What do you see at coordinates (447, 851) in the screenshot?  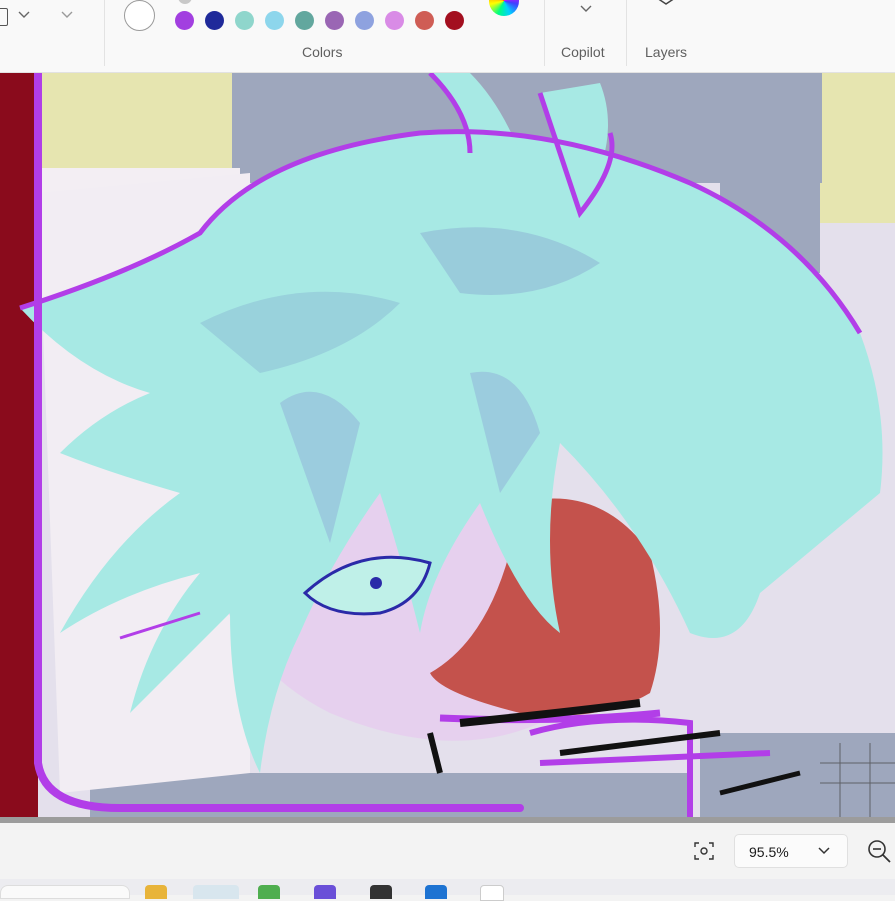 I see `status-bar: 95.5%` at bounding box center [447, 851].